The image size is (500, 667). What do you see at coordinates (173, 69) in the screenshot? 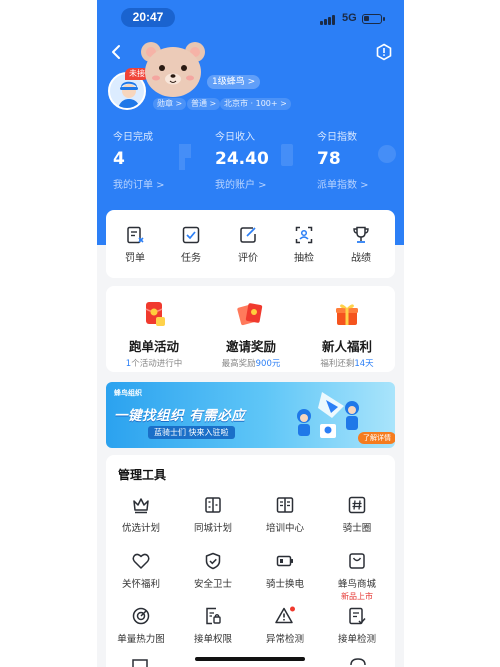
I see `bear-sticker-icon` at bounding box center [173, 69].